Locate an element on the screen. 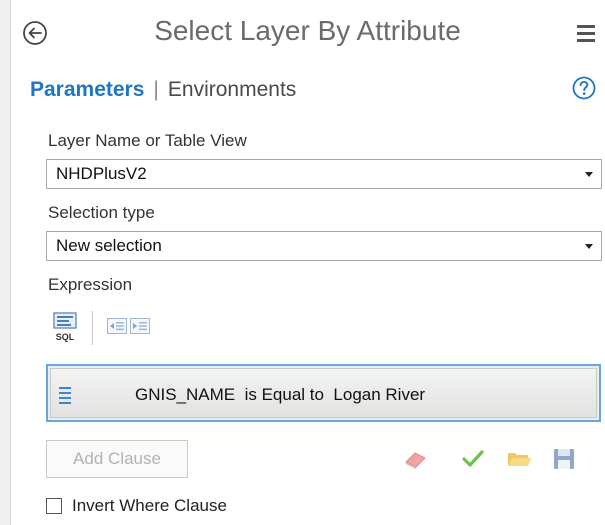 The height and width of the screenshot is (525, 605). indent-icon is located at coordinates (140, 326).